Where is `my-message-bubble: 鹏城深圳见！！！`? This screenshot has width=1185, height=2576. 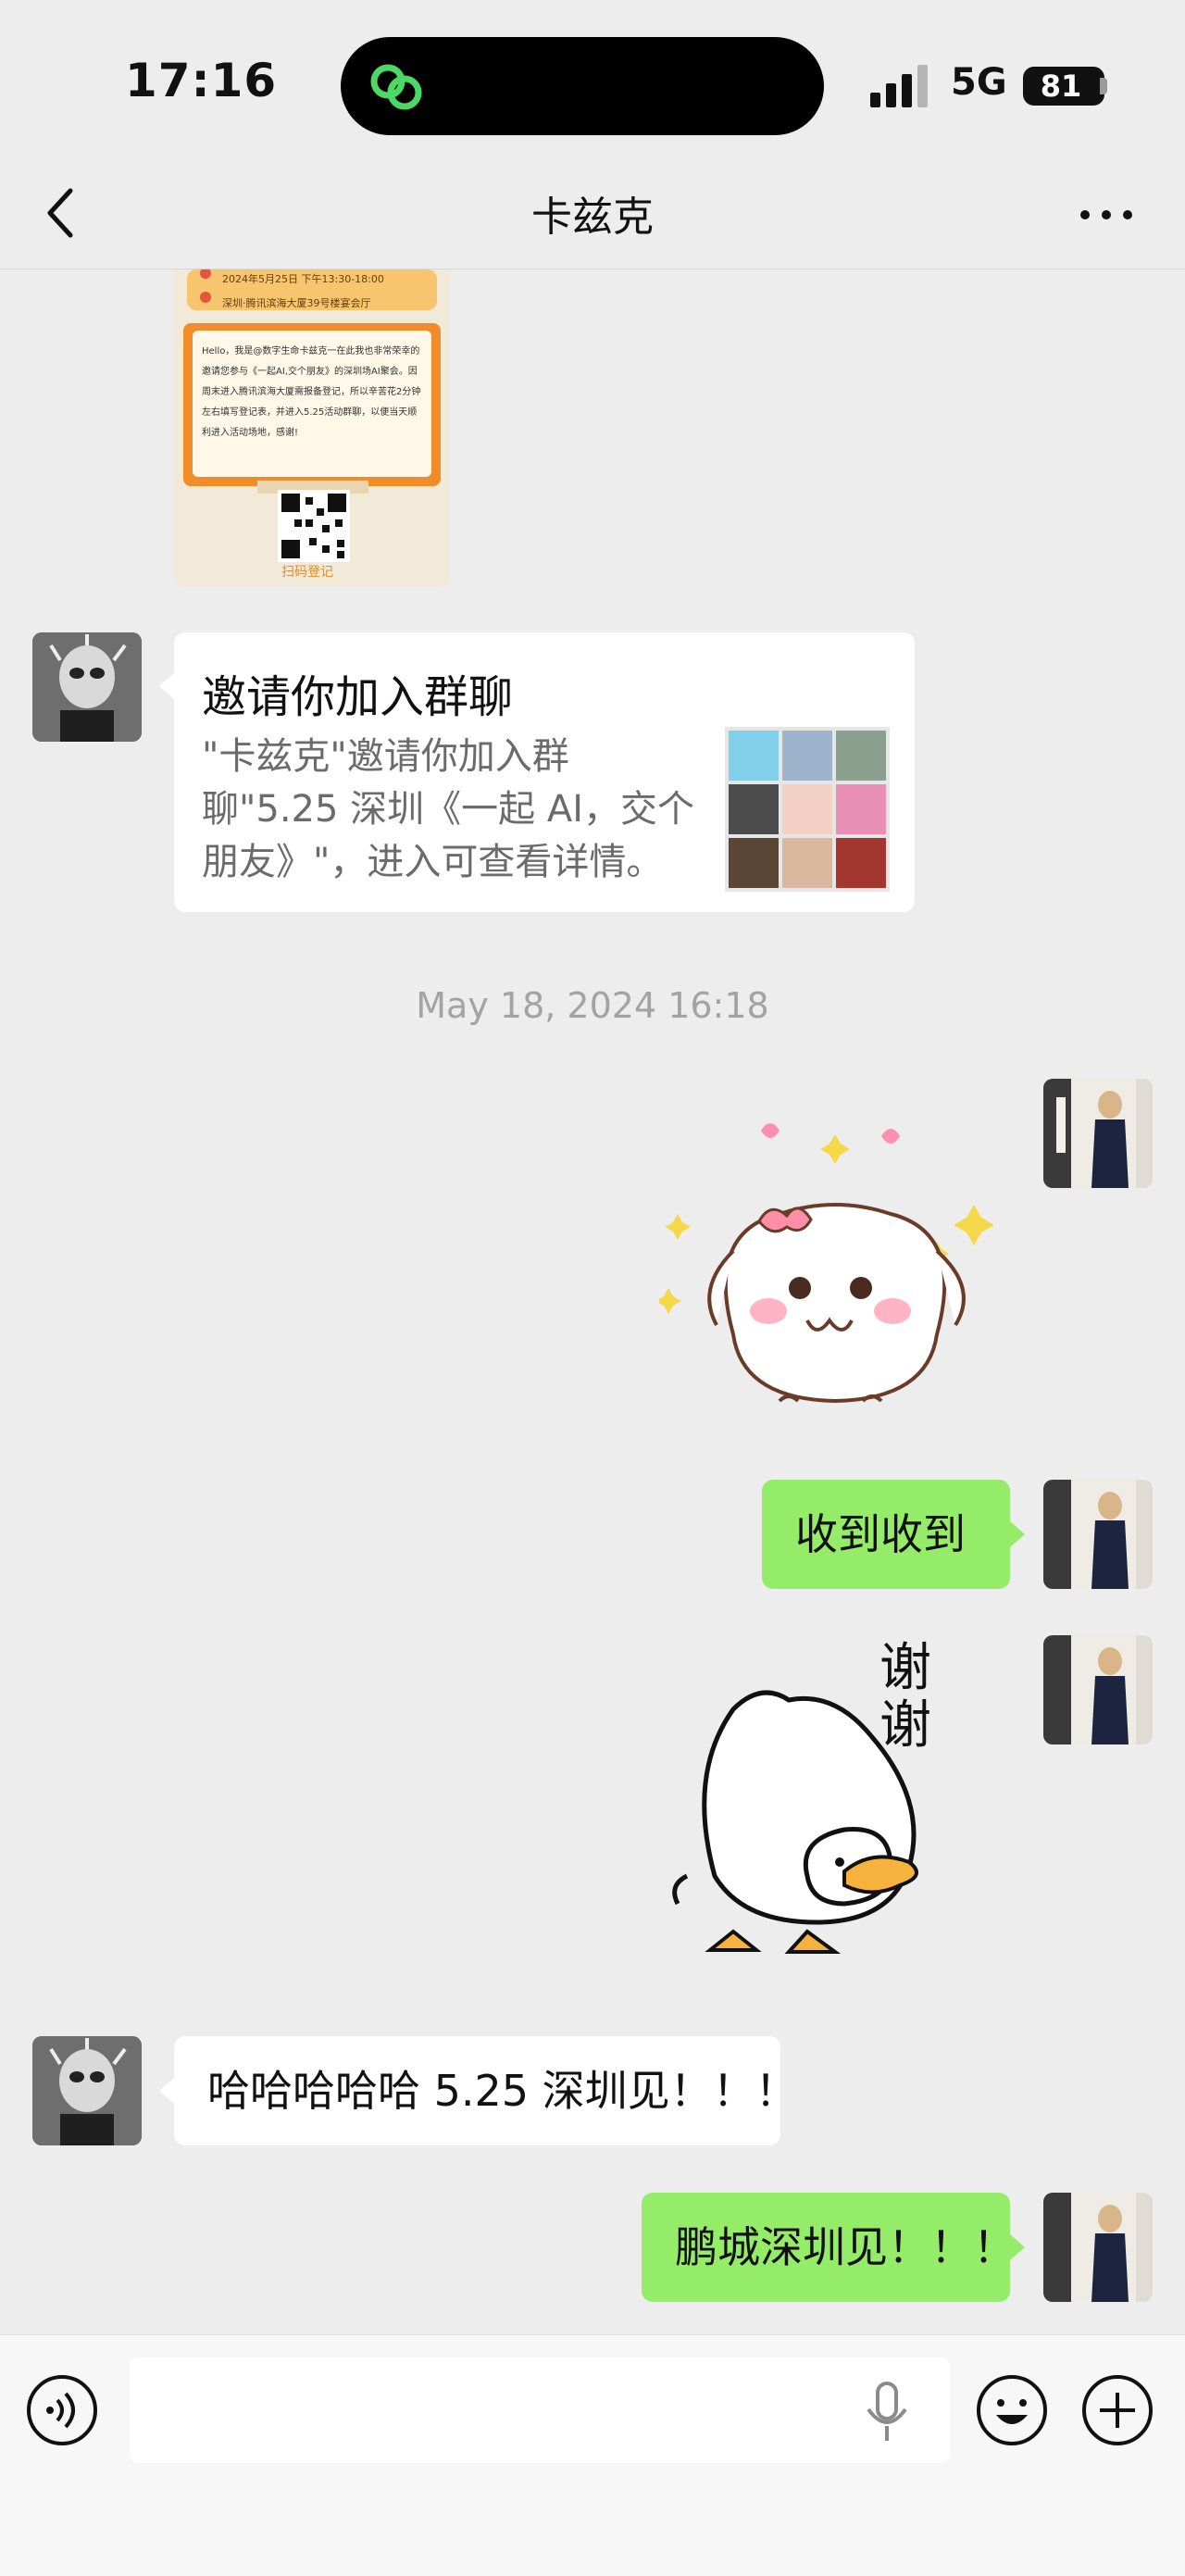
my-message-bubble: 鹏城深圳见！！！ is located at coordinates (829, 2247).